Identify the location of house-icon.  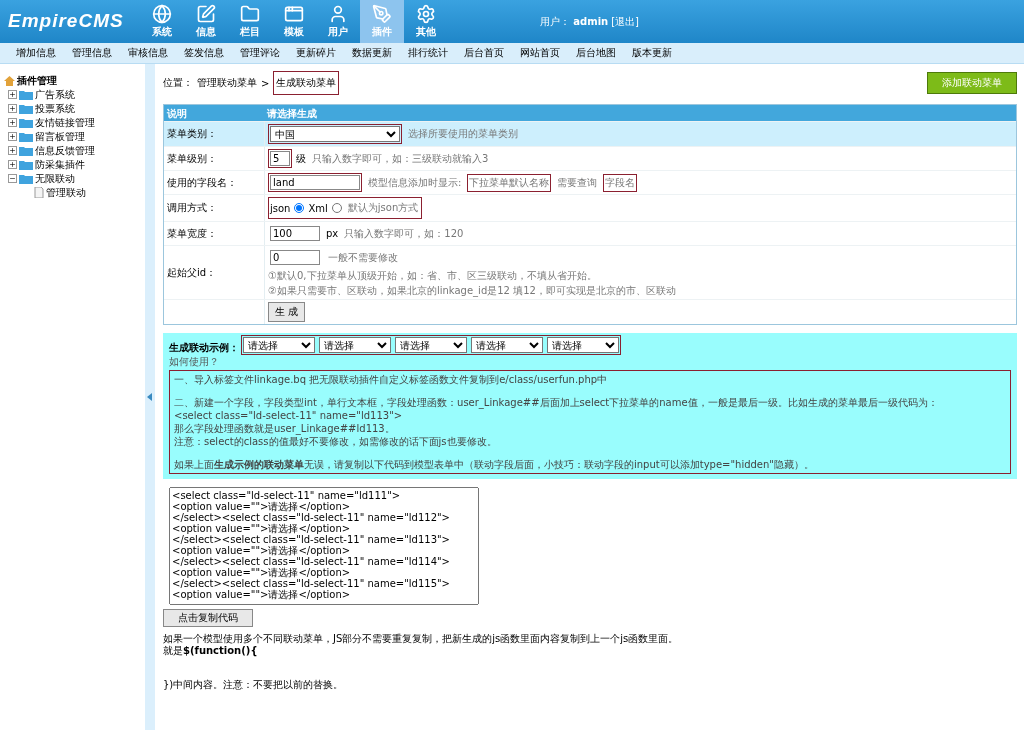
(9, 80).